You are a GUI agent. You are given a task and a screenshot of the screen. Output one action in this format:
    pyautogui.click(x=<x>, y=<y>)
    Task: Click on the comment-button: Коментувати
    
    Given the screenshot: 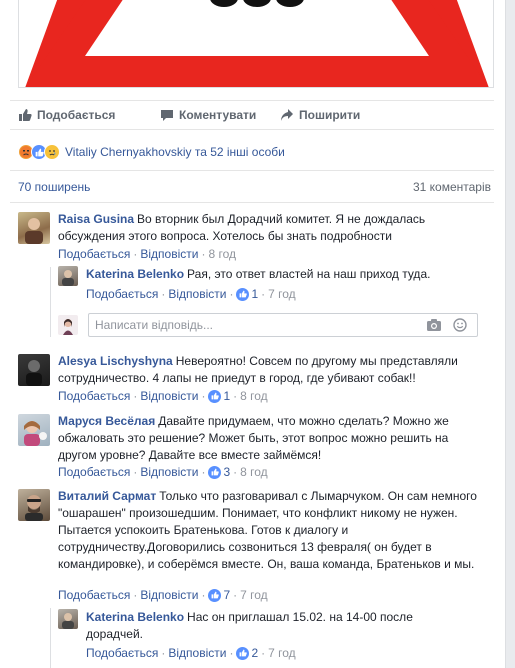 What is the action you would take?
    pyautogui.click(x=208, y=115)
    